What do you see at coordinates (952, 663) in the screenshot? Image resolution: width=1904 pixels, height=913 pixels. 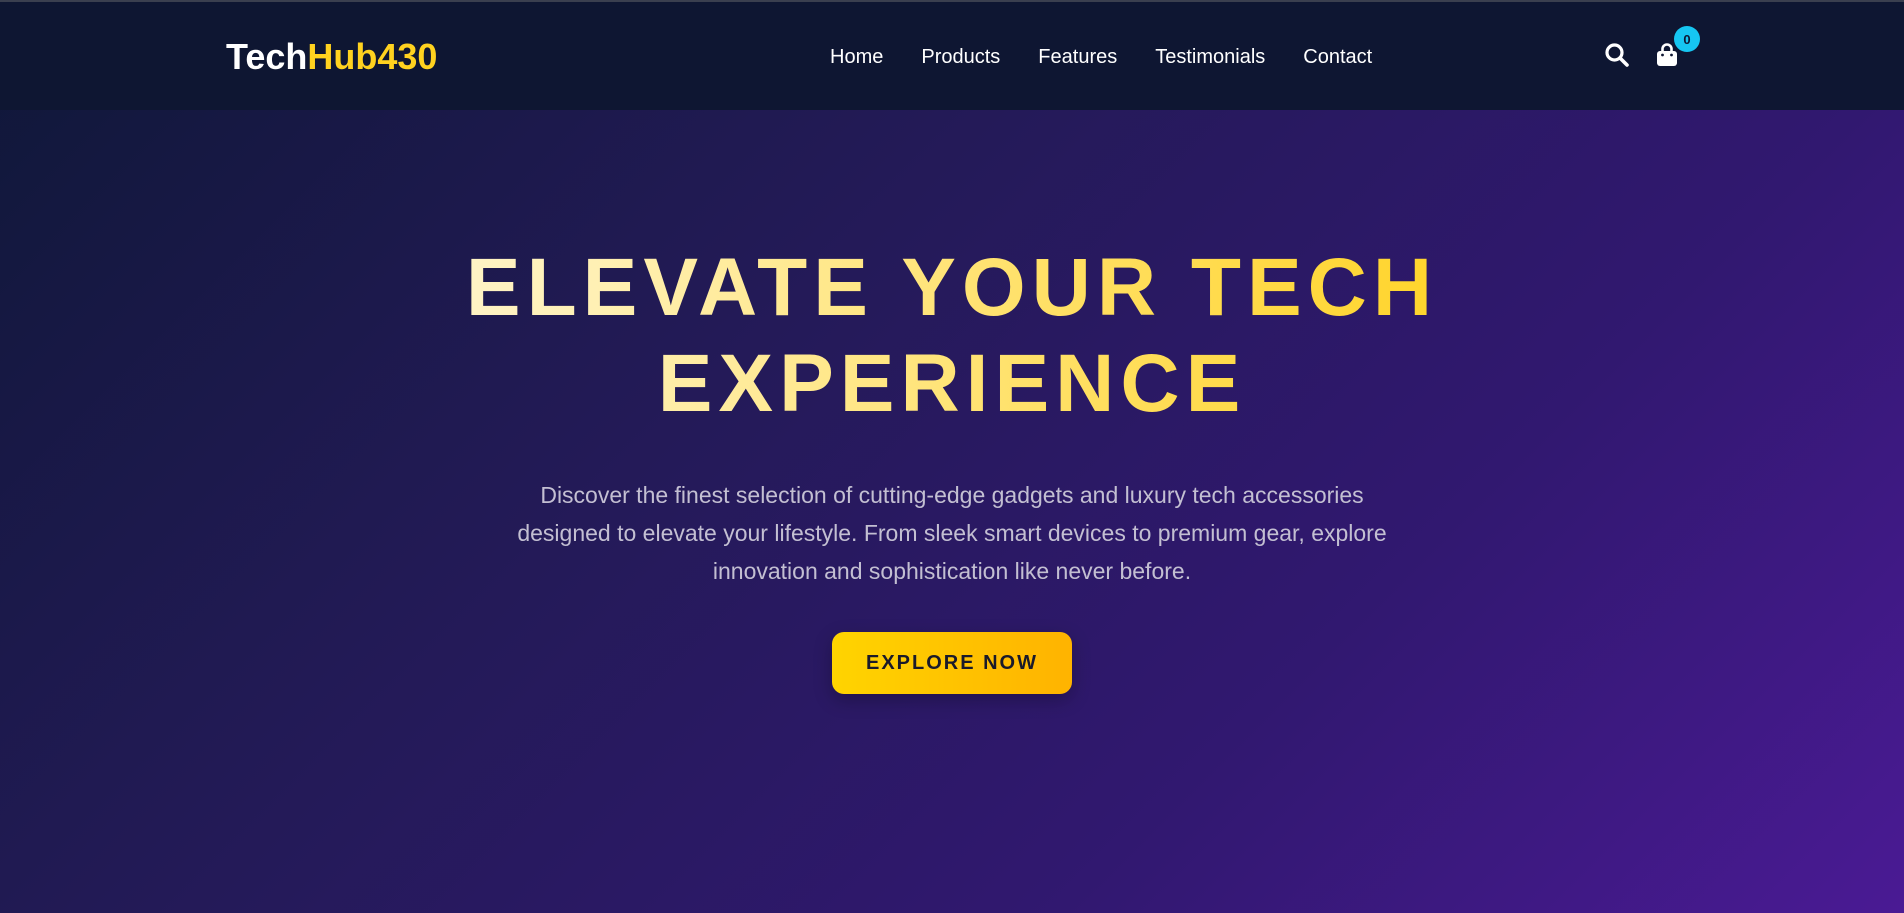 I see `explore-now-button: EXPLORE NOW` at bounding box center [952, 663].